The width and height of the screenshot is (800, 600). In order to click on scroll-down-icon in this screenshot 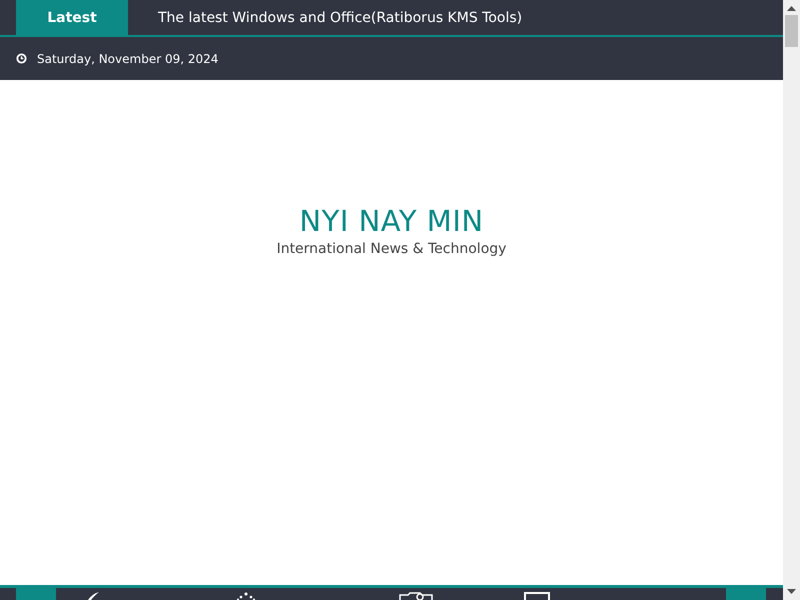, I will do `click(791, 591)`.